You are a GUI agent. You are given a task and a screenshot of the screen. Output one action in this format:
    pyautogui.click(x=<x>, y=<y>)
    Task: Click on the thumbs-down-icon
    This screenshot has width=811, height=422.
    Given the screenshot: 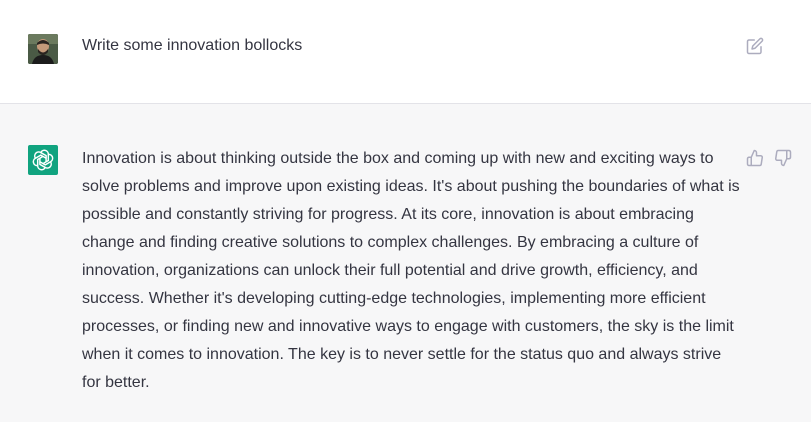 What is the action you would take?
    pyautogui.click(x=783, y=158)
    